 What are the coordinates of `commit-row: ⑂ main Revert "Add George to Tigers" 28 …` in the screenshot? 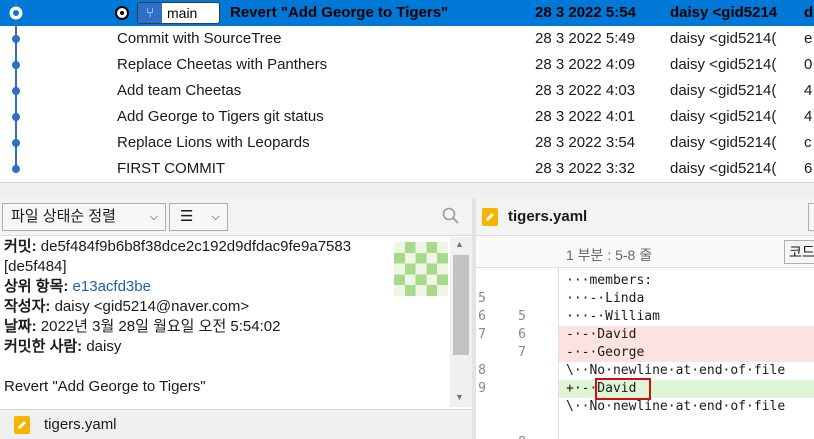 It's located at (407, 13).